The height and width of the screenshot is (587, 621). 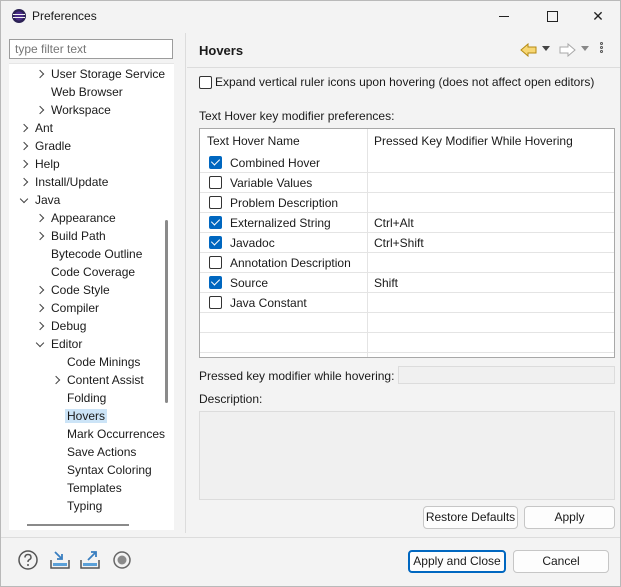 What do you see at coordinates (221, 50) in the screenshot?
I see `page-title: Hovers` at bounding box center [221, 50].